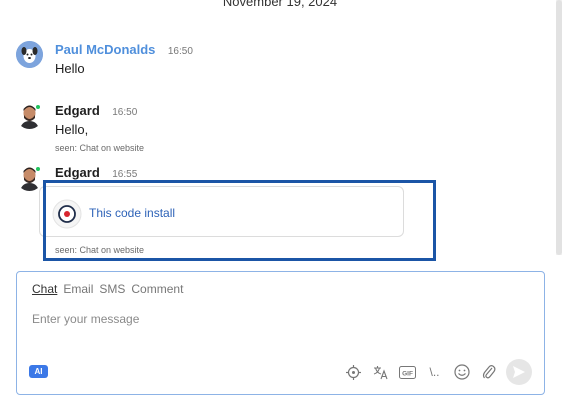  Describe the element at coordinates (353, 372) in the screenshot. I see `crosshair-icon` at that location.